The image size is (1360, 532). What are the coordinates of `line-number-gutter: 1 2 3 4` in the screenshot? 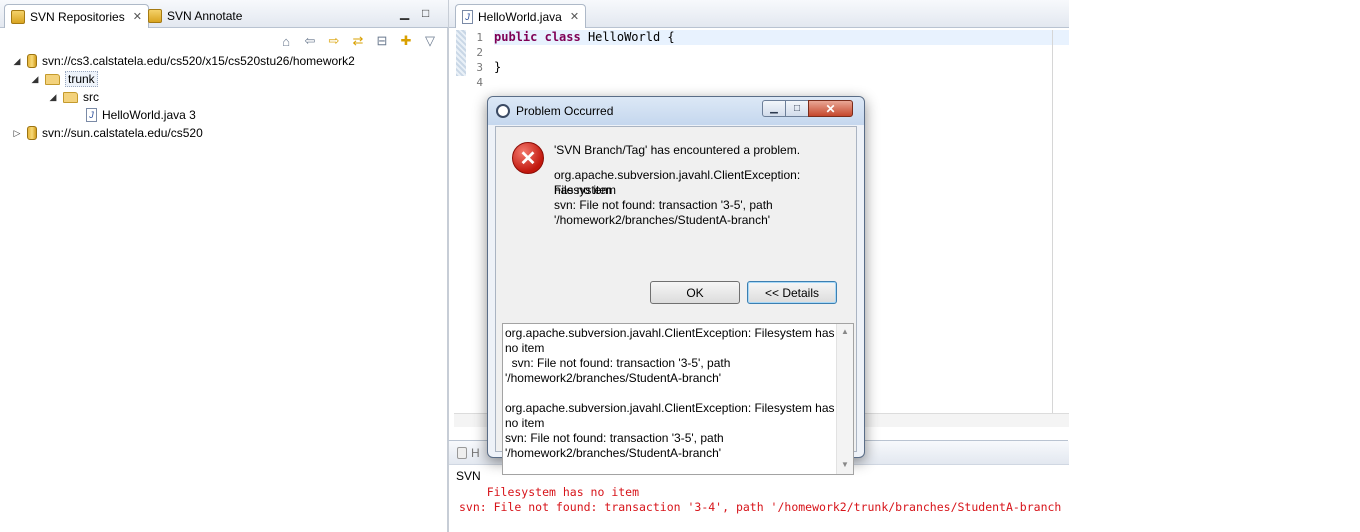 It's located at (475, 60).